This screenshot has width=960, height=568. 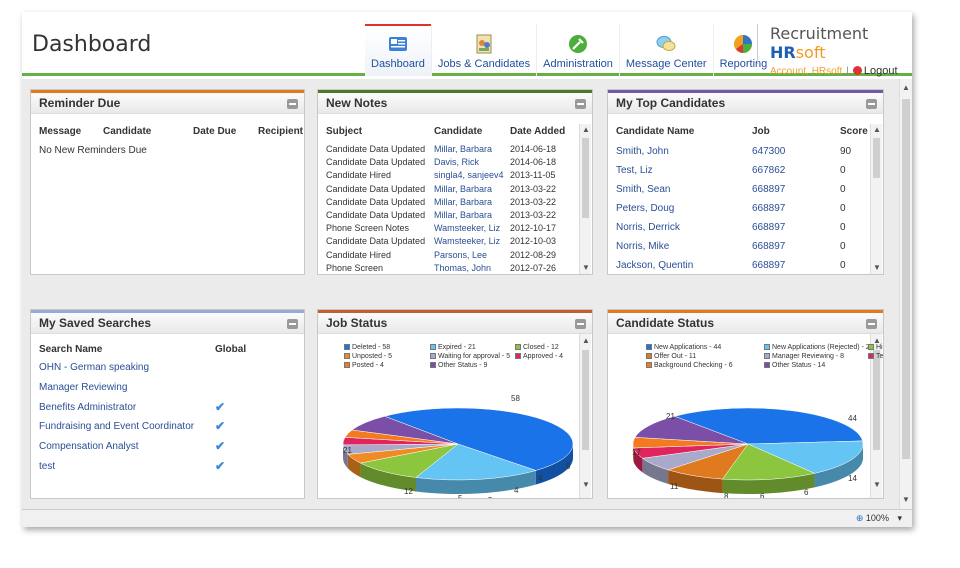 What do you see at coordinates (80, 103) in the screenshot?
I see `widget-title: Reminder Due` at bounding box center [80, 103].